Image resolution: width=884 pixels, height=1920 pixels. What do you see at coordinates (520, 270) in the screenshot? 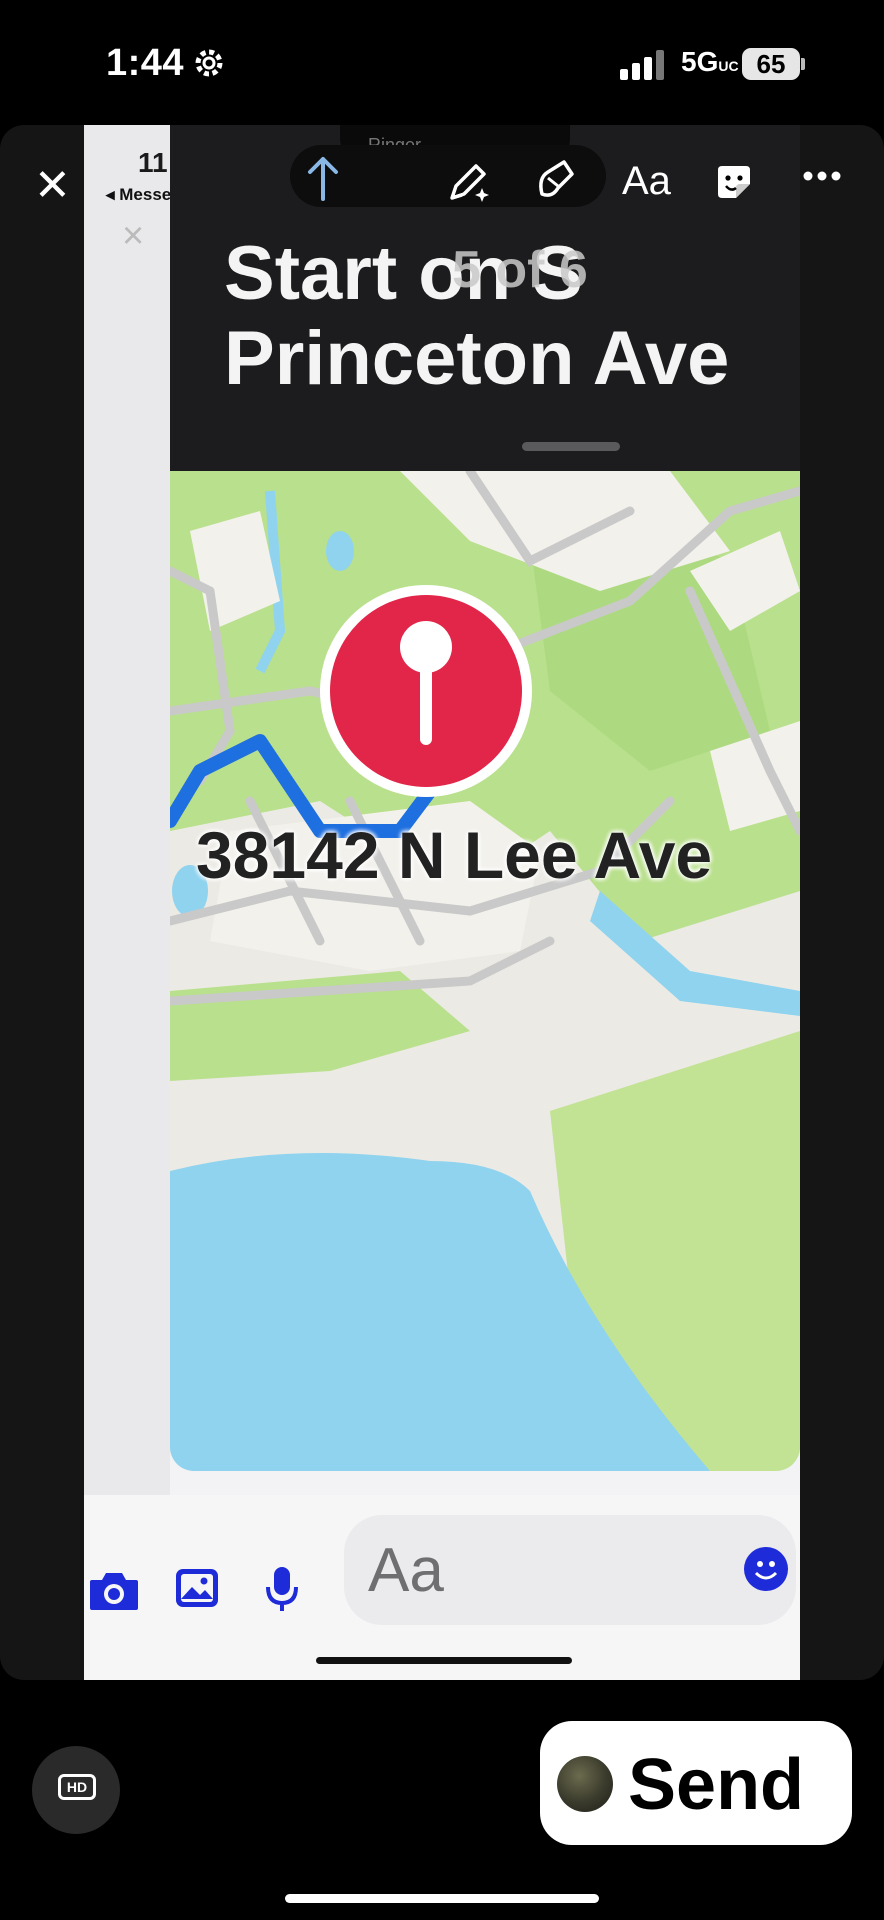
I see `step-counter: 5 of 6` at bounding box center [520, 270].